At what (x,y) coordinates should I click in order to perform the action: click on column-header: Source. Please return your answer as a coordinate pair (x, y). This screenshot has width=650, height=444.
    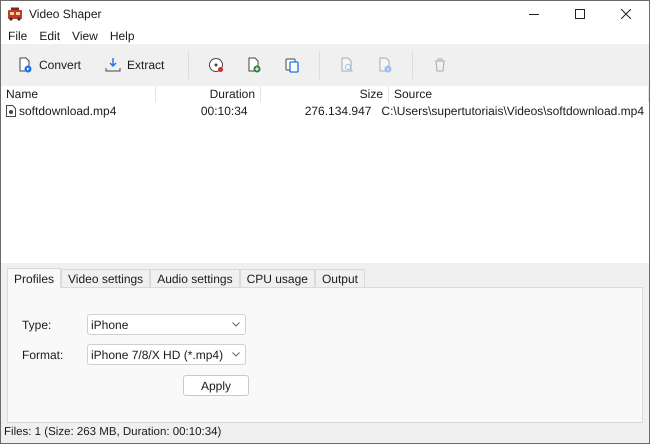
    Looking at the image, I should click on (413, 94).